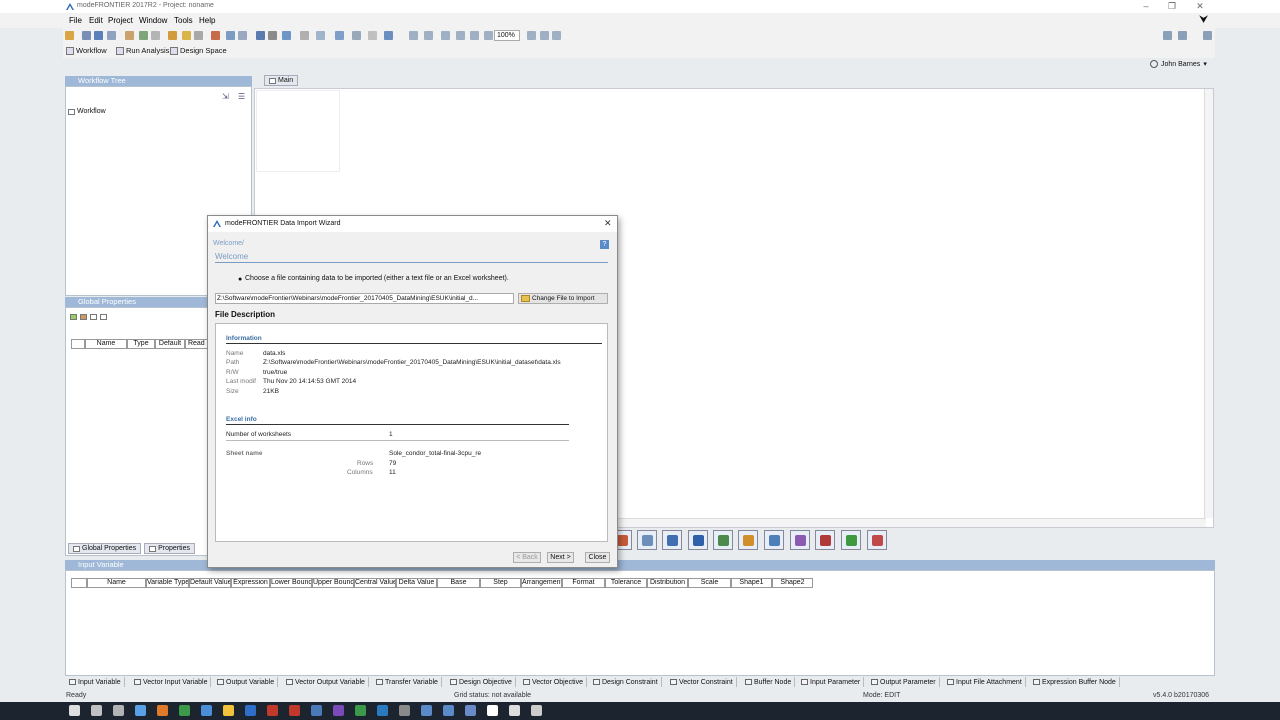 Image resolution: width=1280 pixels, height=720 pixels. What do you see at coordinates (597, 557) in the screenshot?
I see `close-button: Close` at bounding box center [597, 557].